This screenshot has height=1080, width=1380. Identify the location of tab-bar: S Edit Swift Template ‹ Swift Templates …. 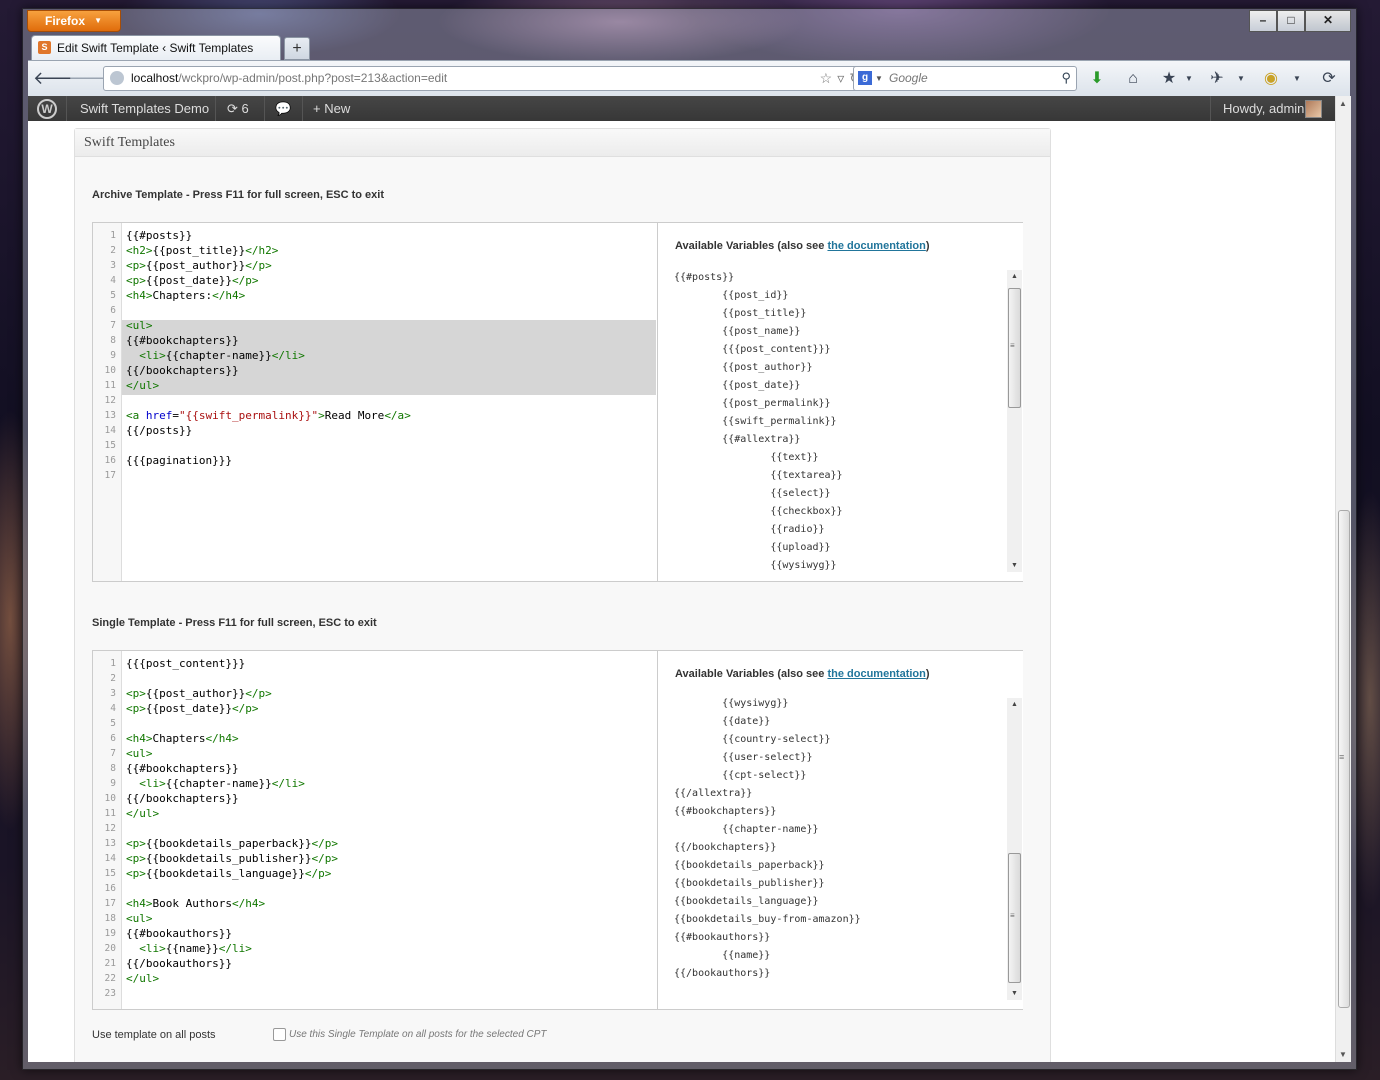
(689, 47).